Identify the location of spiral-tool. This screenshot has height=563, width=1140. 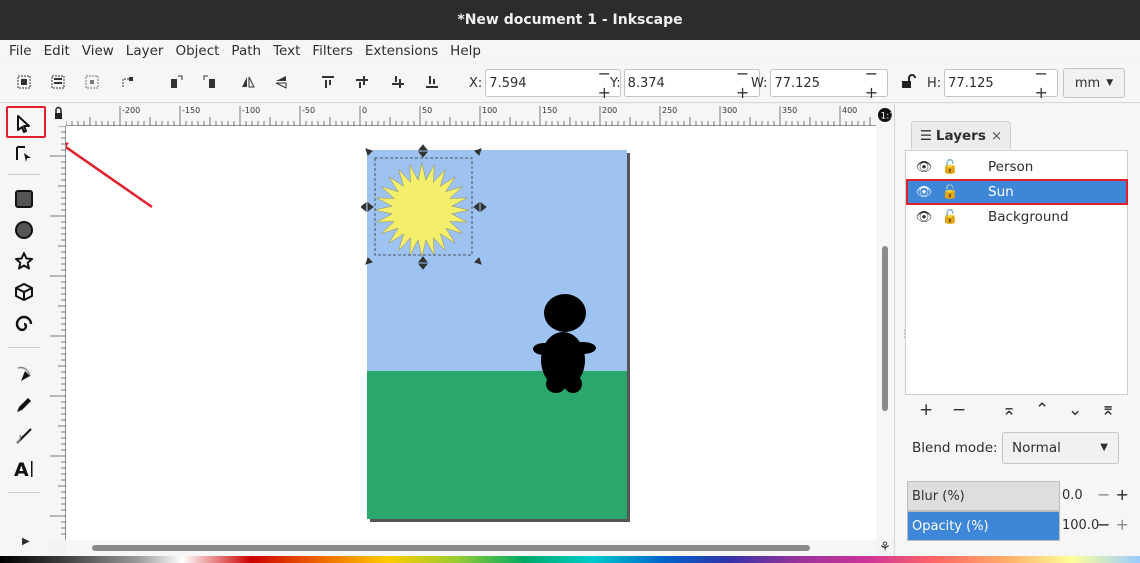
(24, 324).